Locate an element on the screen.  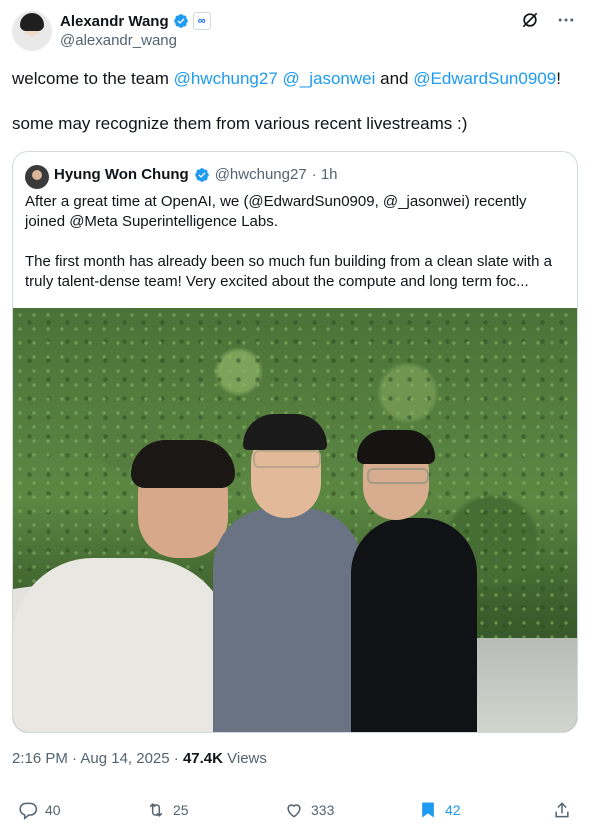
reply-button: 40 is located at coordinates (39, 810).